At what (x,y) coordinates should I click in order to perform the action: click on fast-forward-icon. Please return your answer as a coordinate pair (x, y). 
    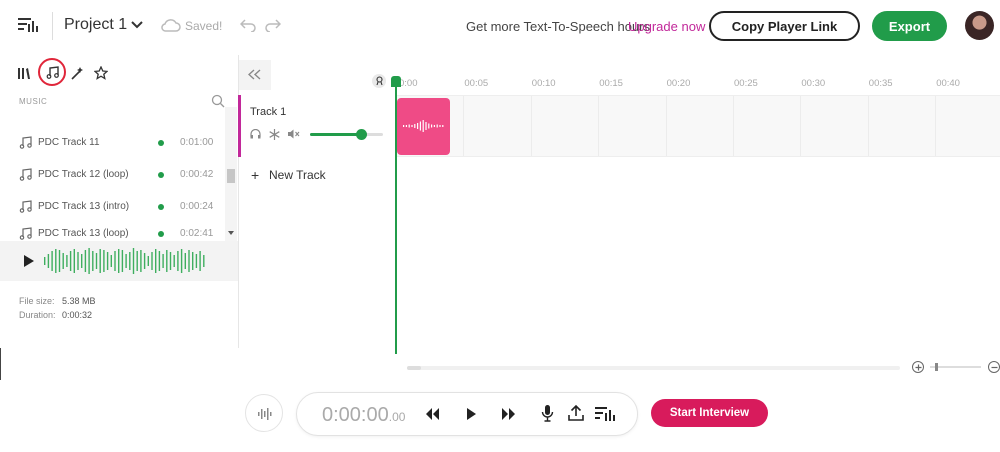
    Looking at the image, I should click on (508, 414).